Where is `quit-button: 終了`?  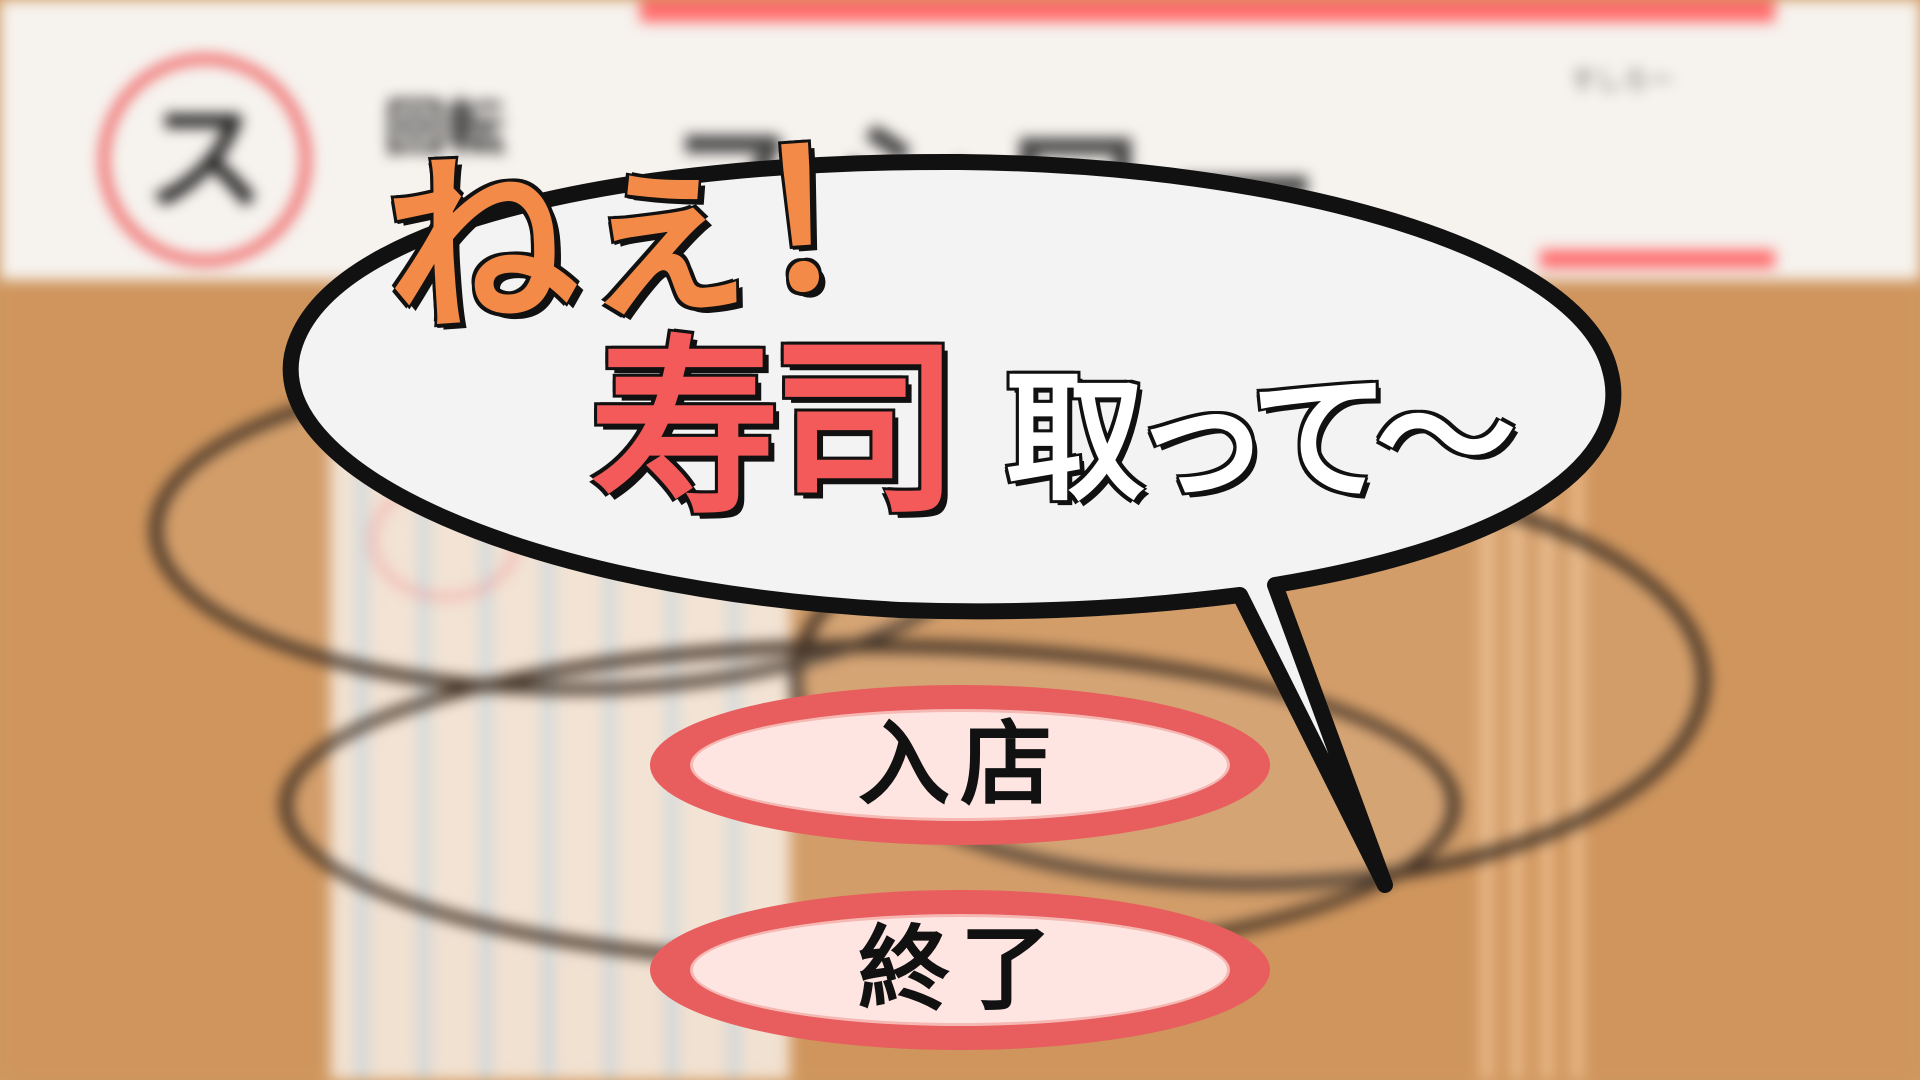
quit-button: 終了 is located at coordinates (960, 970).